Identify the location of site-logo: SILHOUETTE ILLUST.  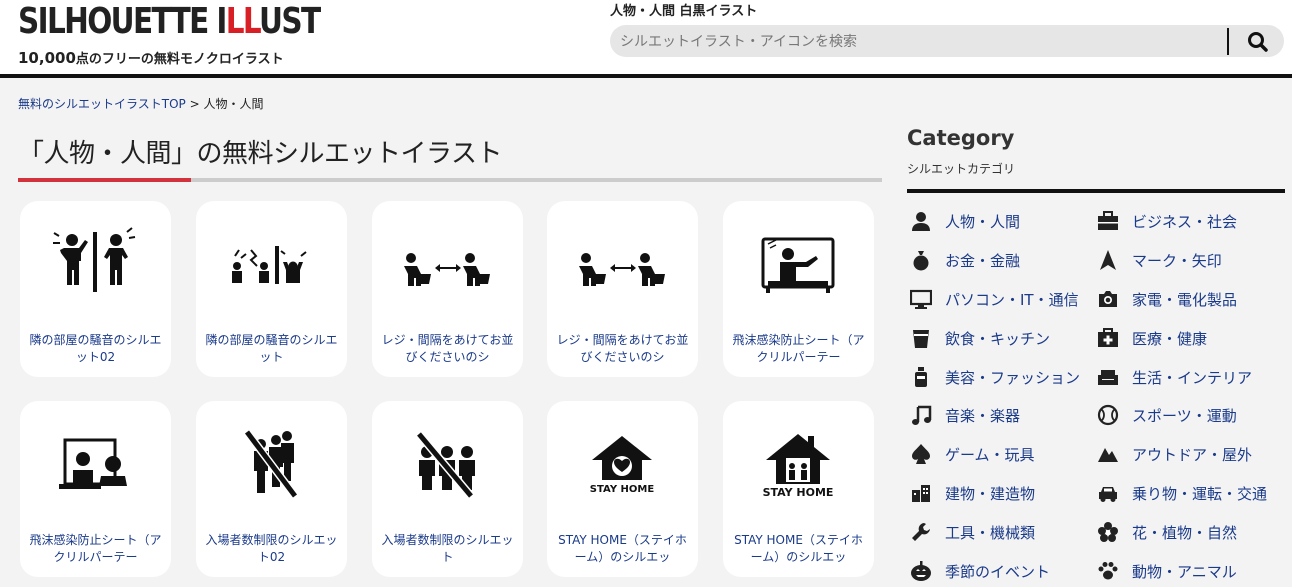
(169, 22).